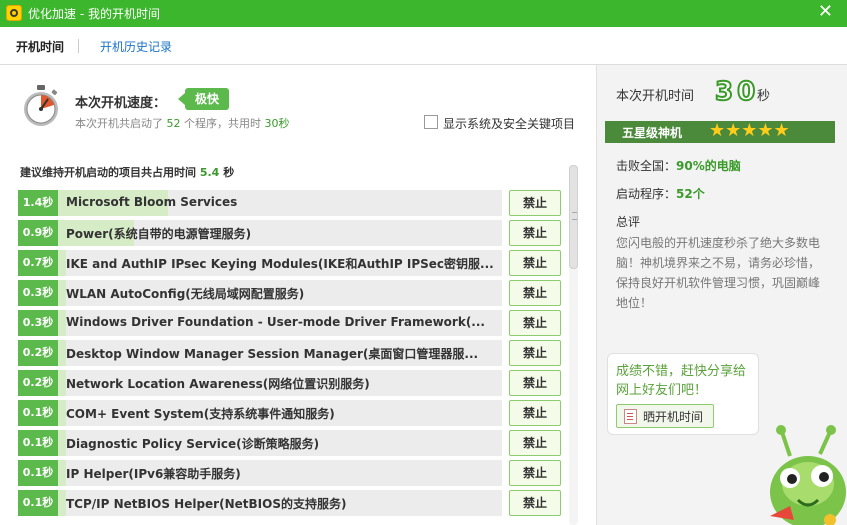  I want to click on list-item: 0.3秒 WLAN AutoConfig(无线局域网配置服务) 禁止, so click(289, 293).